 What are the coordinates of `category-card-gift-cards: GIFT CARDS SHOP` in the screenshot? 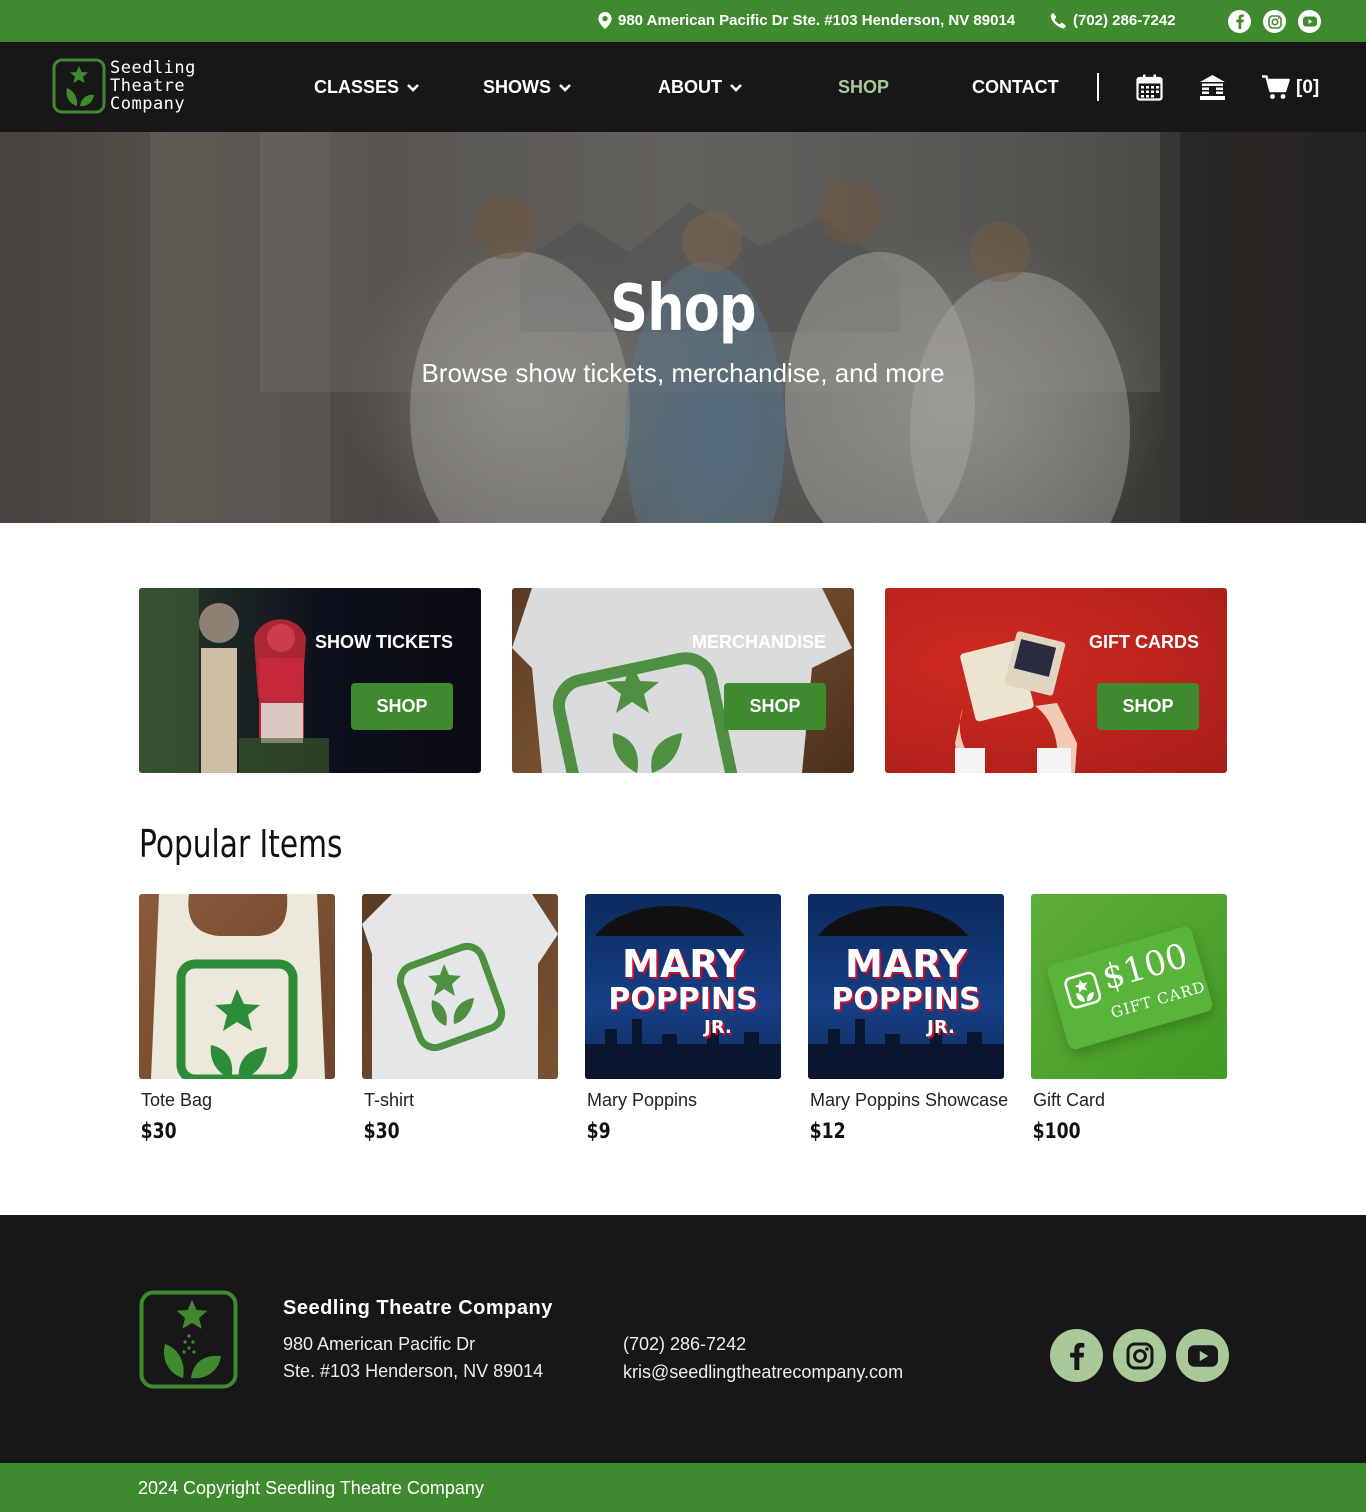 It's located at (1056, 680).